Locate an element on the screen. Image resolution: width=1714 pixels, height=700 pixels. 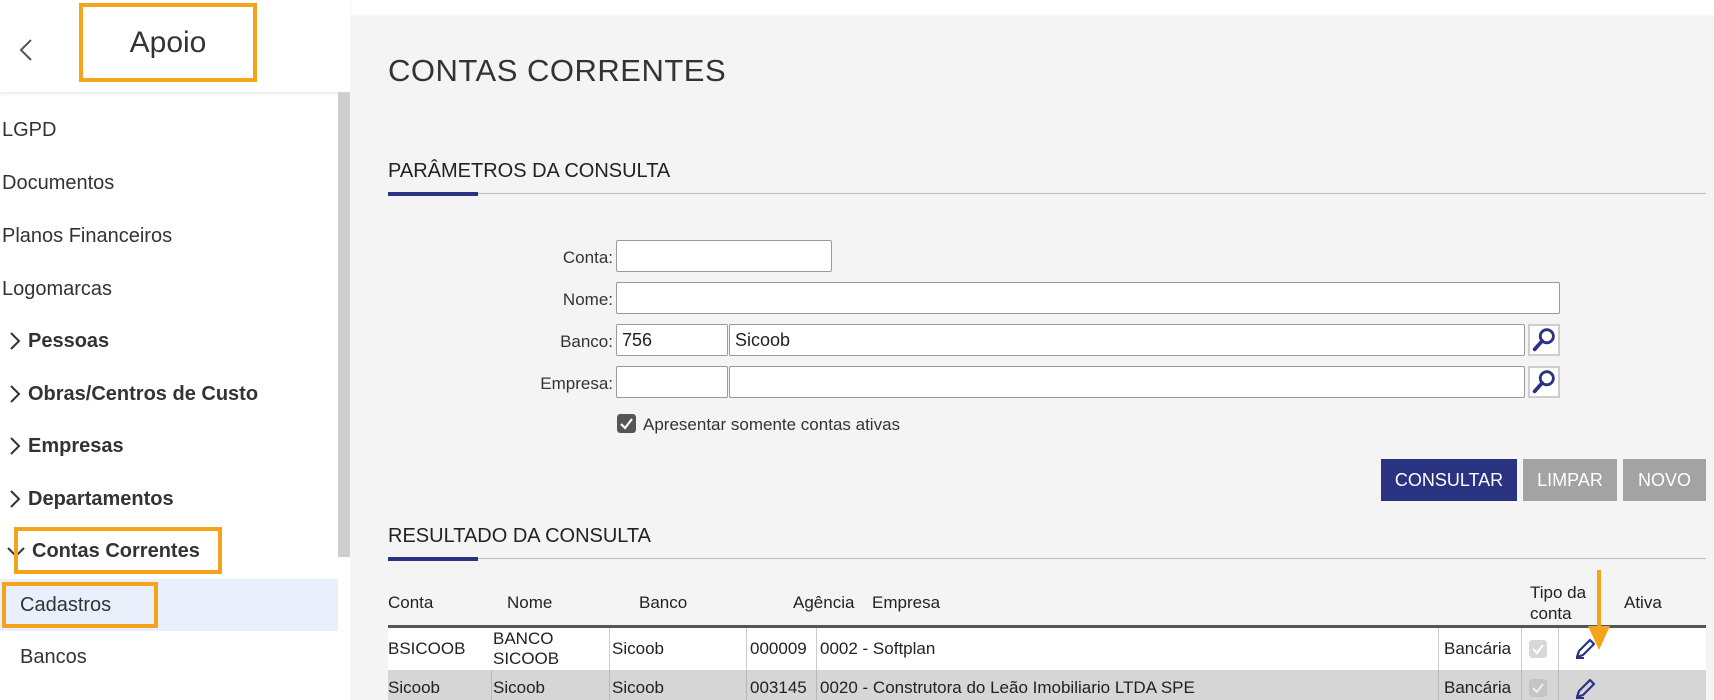
sidebar-scrollbar is located at coordinates (344, 324).